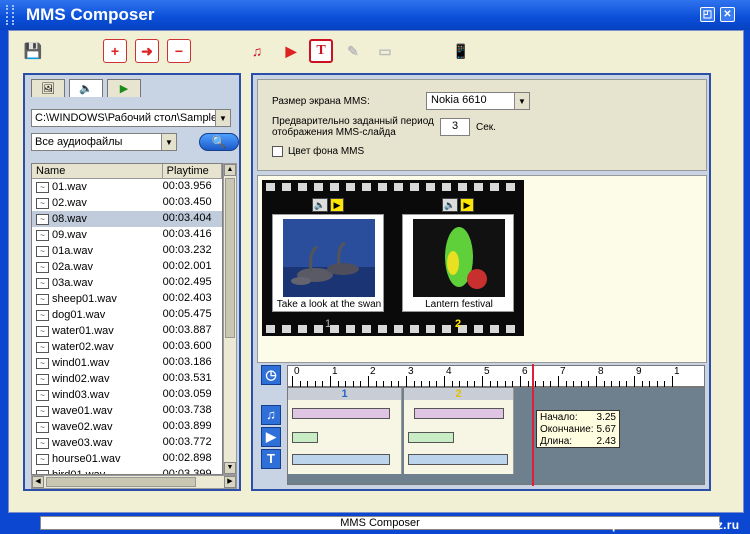 This screenshot has height=534, width=750. Describe the element at coordinates (97, 459) in the screenshot. I see `file-name-cell: ~ hourse01.wav` at that location.